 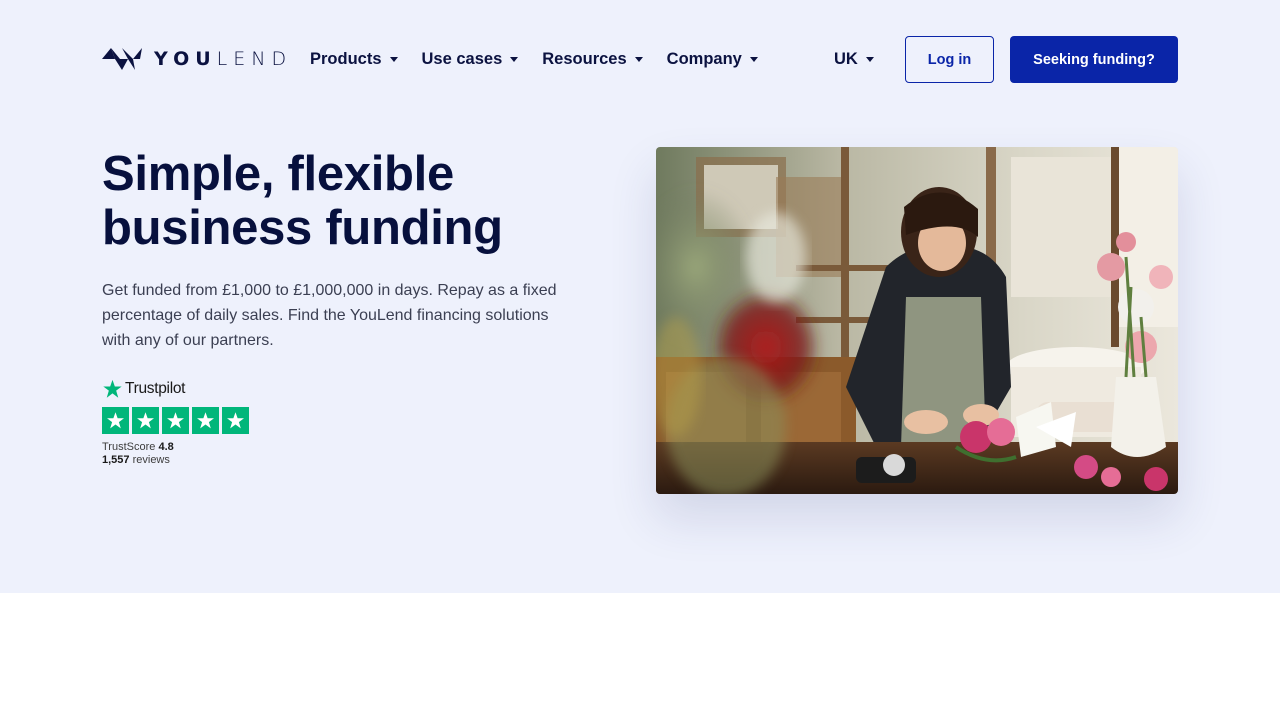 I want to click on nav-use-cases: Use cases, so click(x=470, y=59).